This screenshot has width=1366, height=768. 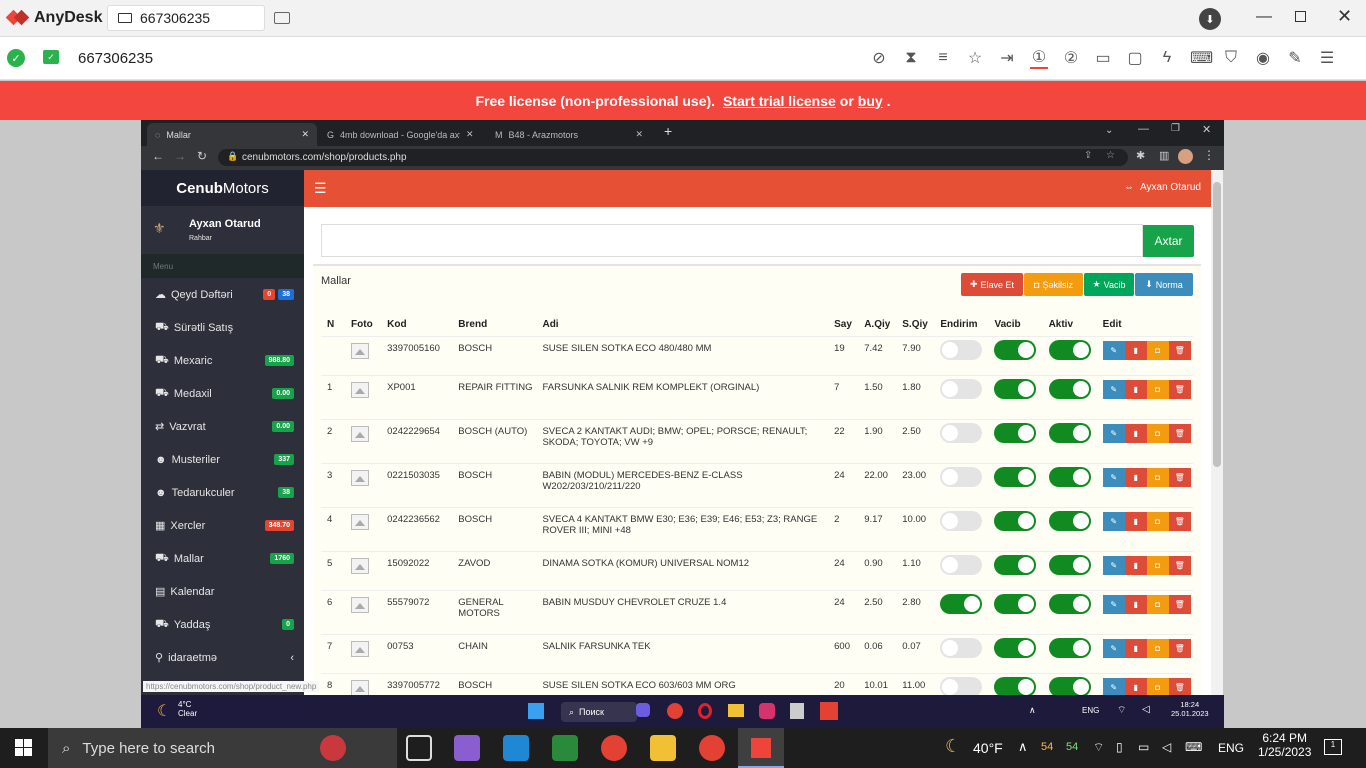 I want to click on remote-weather: 4°C Clear, so click(x=187, y=709).